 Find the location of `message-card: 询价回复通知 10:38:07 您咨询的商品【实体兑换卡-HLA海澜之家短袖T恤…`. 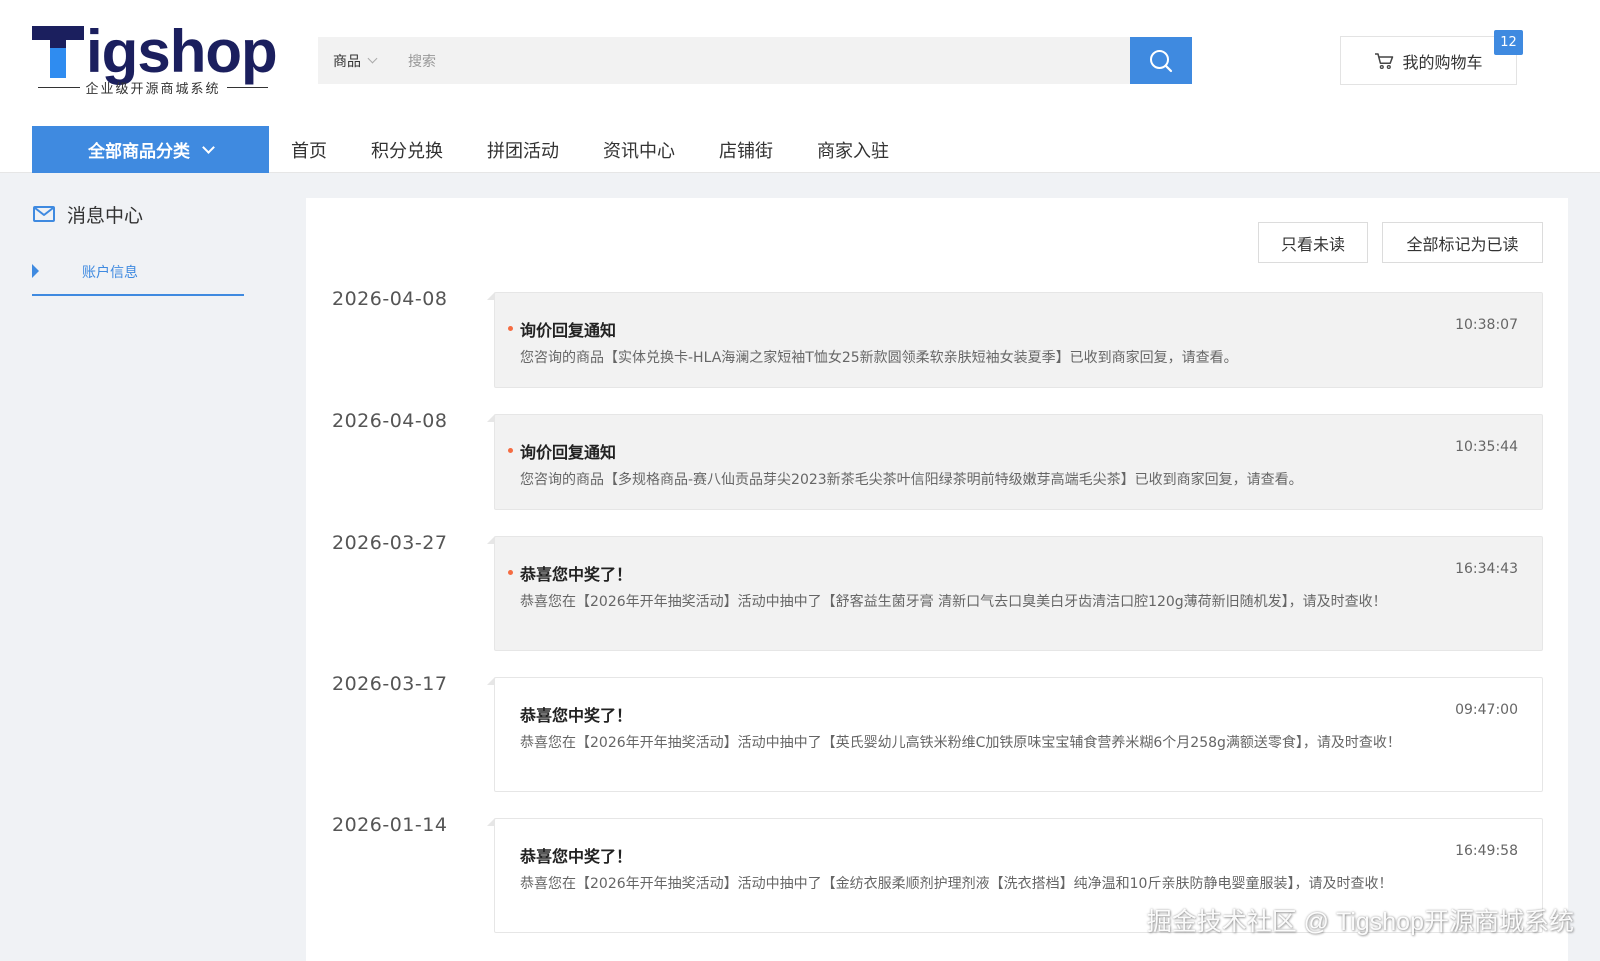

message-card: 询价回复通知 10:38:07 您咨询的商品【实体兑换卡-HLA海澜之家短袖T恤… is located at coordinates (1015, 340).